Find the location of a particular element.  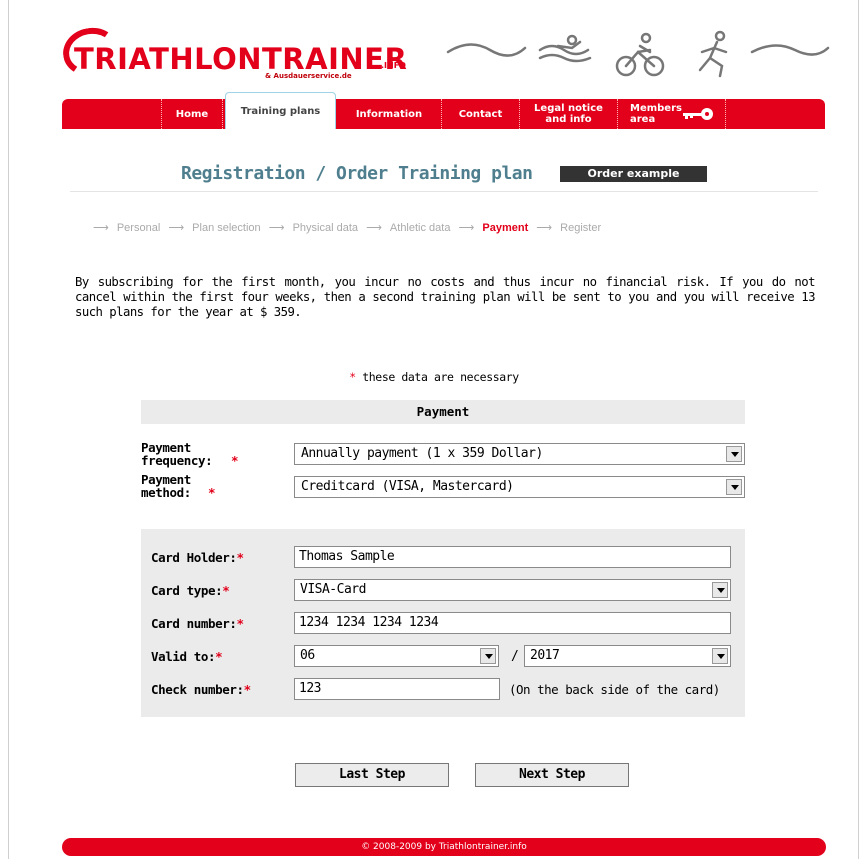

required-note: * these data are necessary is located at coordinates (434, 377).